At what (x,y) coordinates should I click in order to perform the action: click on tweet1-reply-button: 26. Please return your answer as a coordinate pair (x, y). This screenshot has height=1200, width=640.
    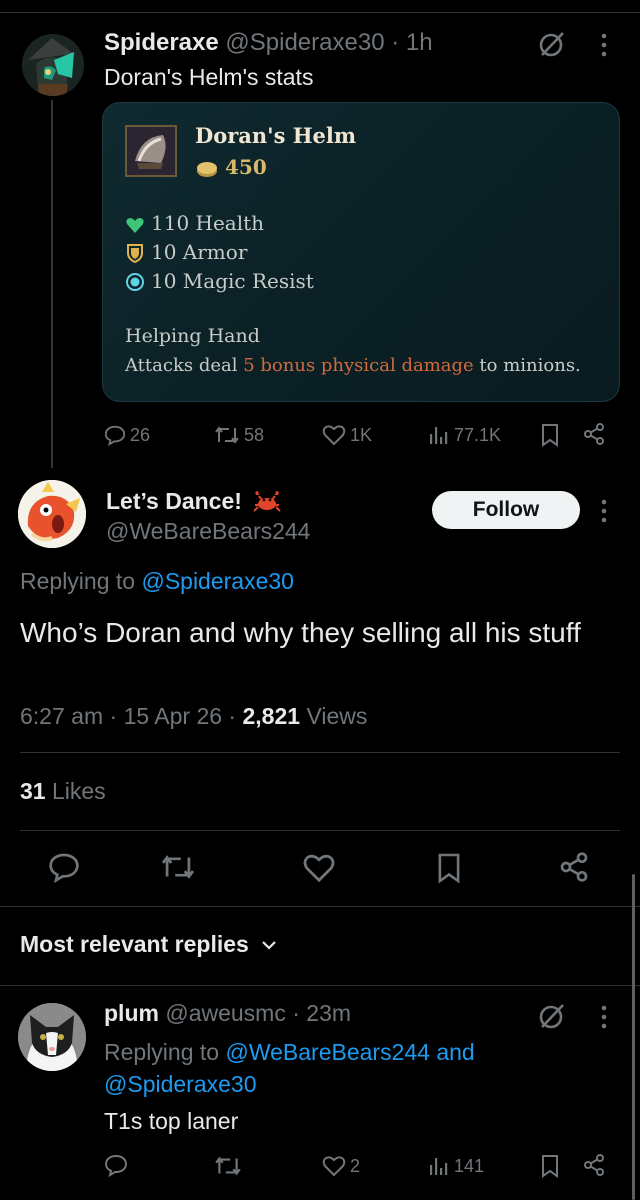
    Looking at the image, I should click on (127, 435).